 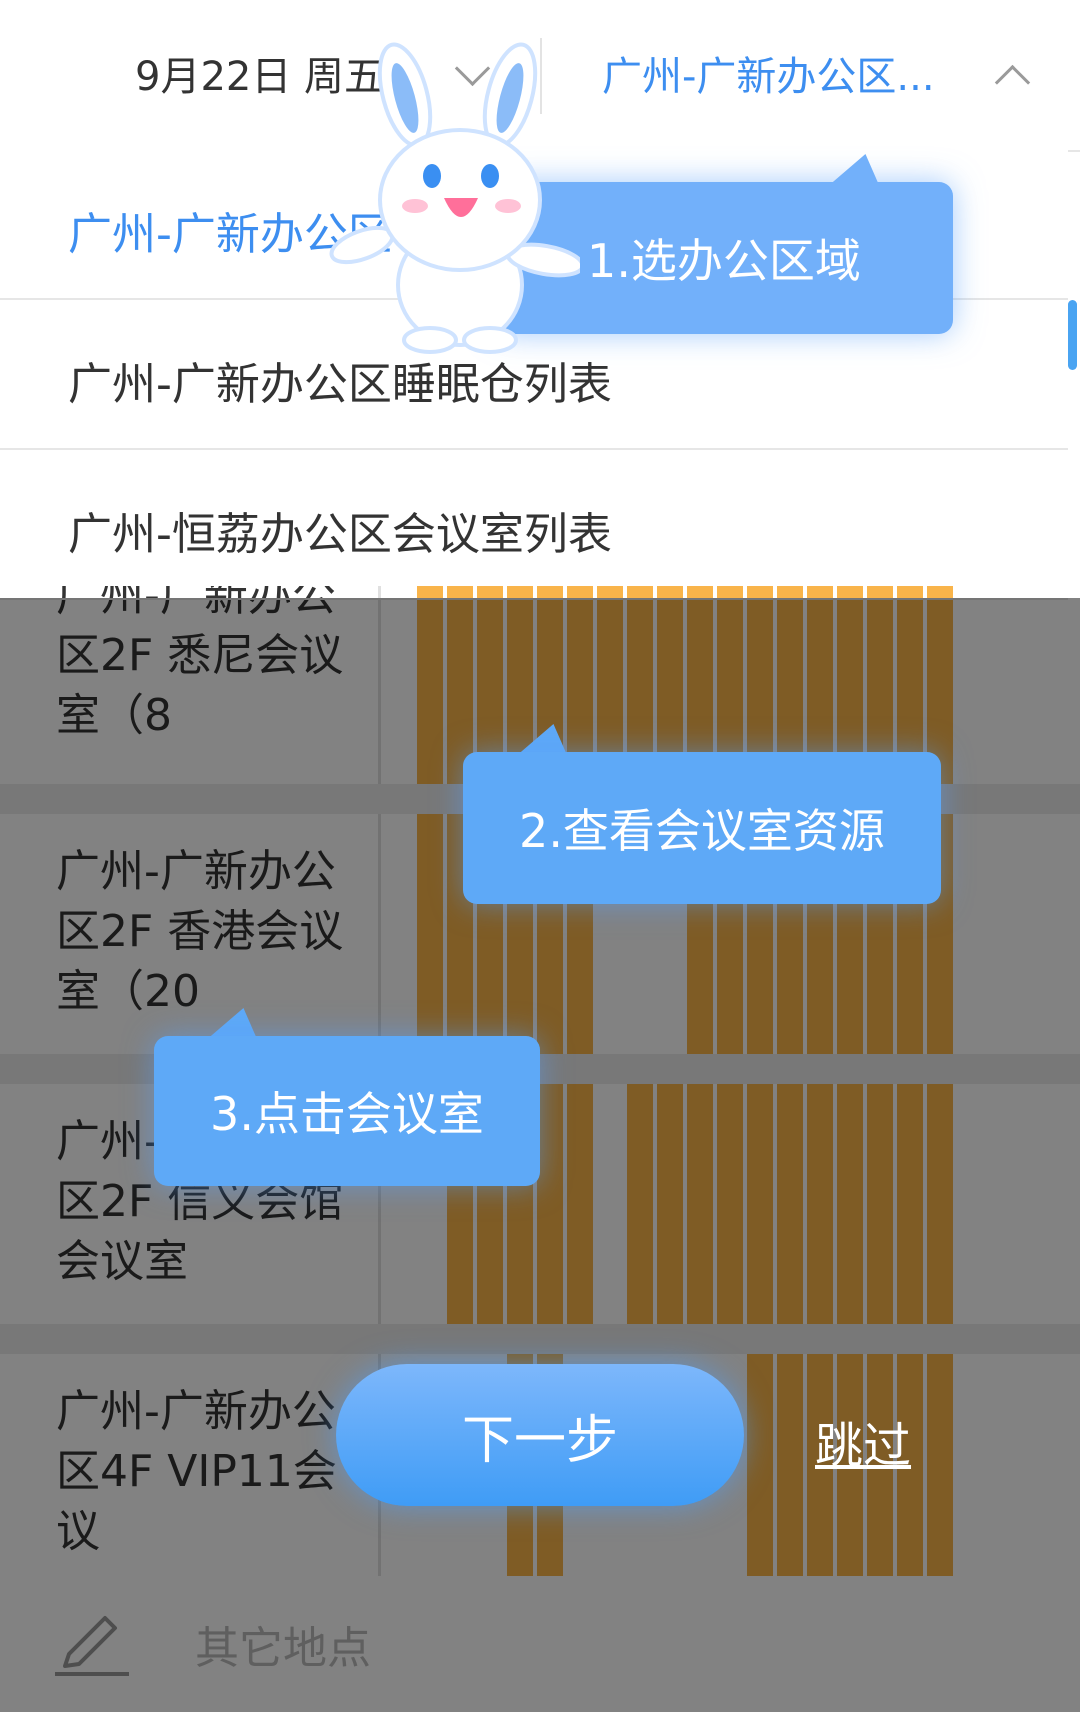 I want to click on bunny-mascot-icon, so click(x=454, y=198).